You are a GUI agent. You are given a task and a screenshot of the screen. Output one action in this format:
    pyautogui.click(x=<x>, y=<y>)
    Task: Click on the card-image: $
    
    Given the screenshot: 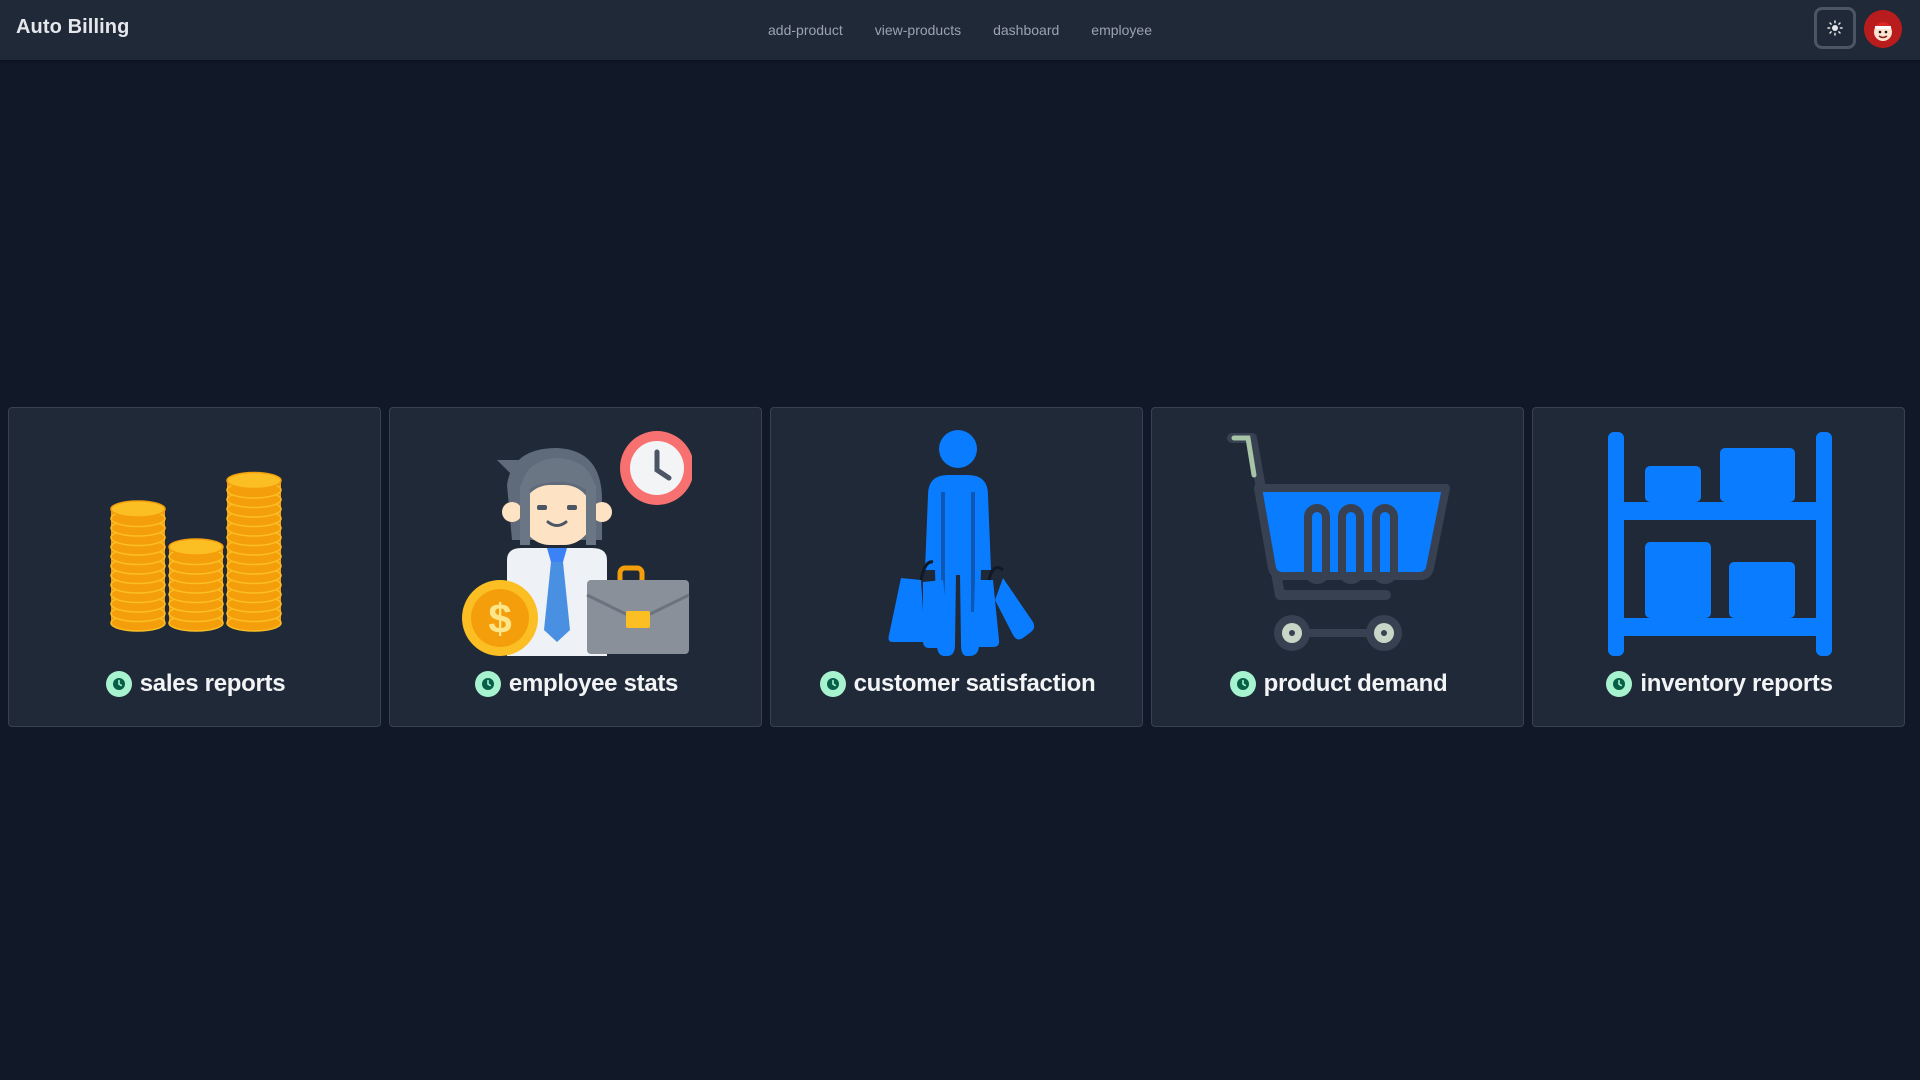 What is the action you would take?
    pyautogui.click(x=576, y=543)
    